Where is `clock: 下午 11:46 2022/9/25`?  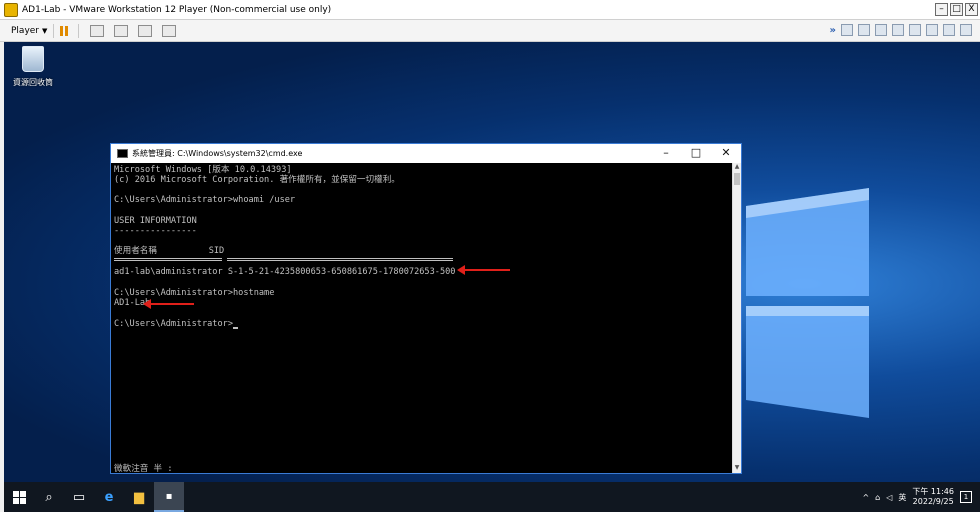 clock: 下午 11:46 2022/9/25 is located at coordinates (933, 497).